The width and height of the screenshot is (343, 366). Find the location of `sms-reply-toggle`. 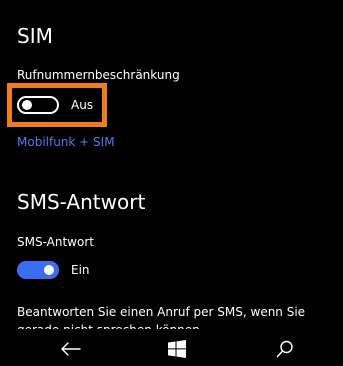

sms-reply-toggle is located at coordinates (38, 270).